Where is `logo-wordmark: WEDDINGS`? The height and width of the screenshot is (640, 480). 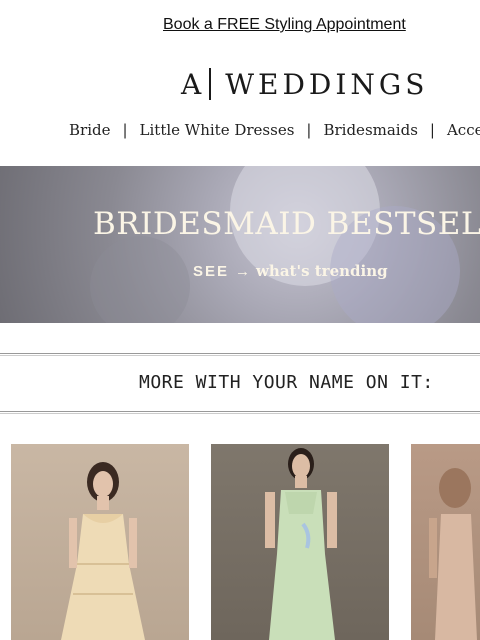 logo-wordmark: WEDDINGS is located at coordinates (327, 84).